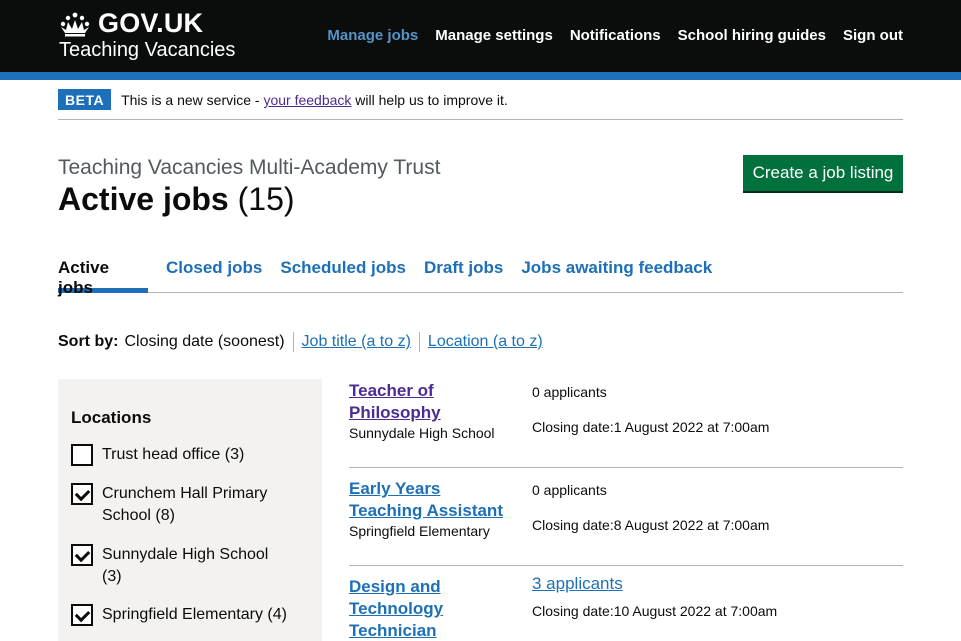 This screenshot has width=961, height=641. I want to click on filter-sunnydale-high: Sunnydale High School (3), so click(181, 566).